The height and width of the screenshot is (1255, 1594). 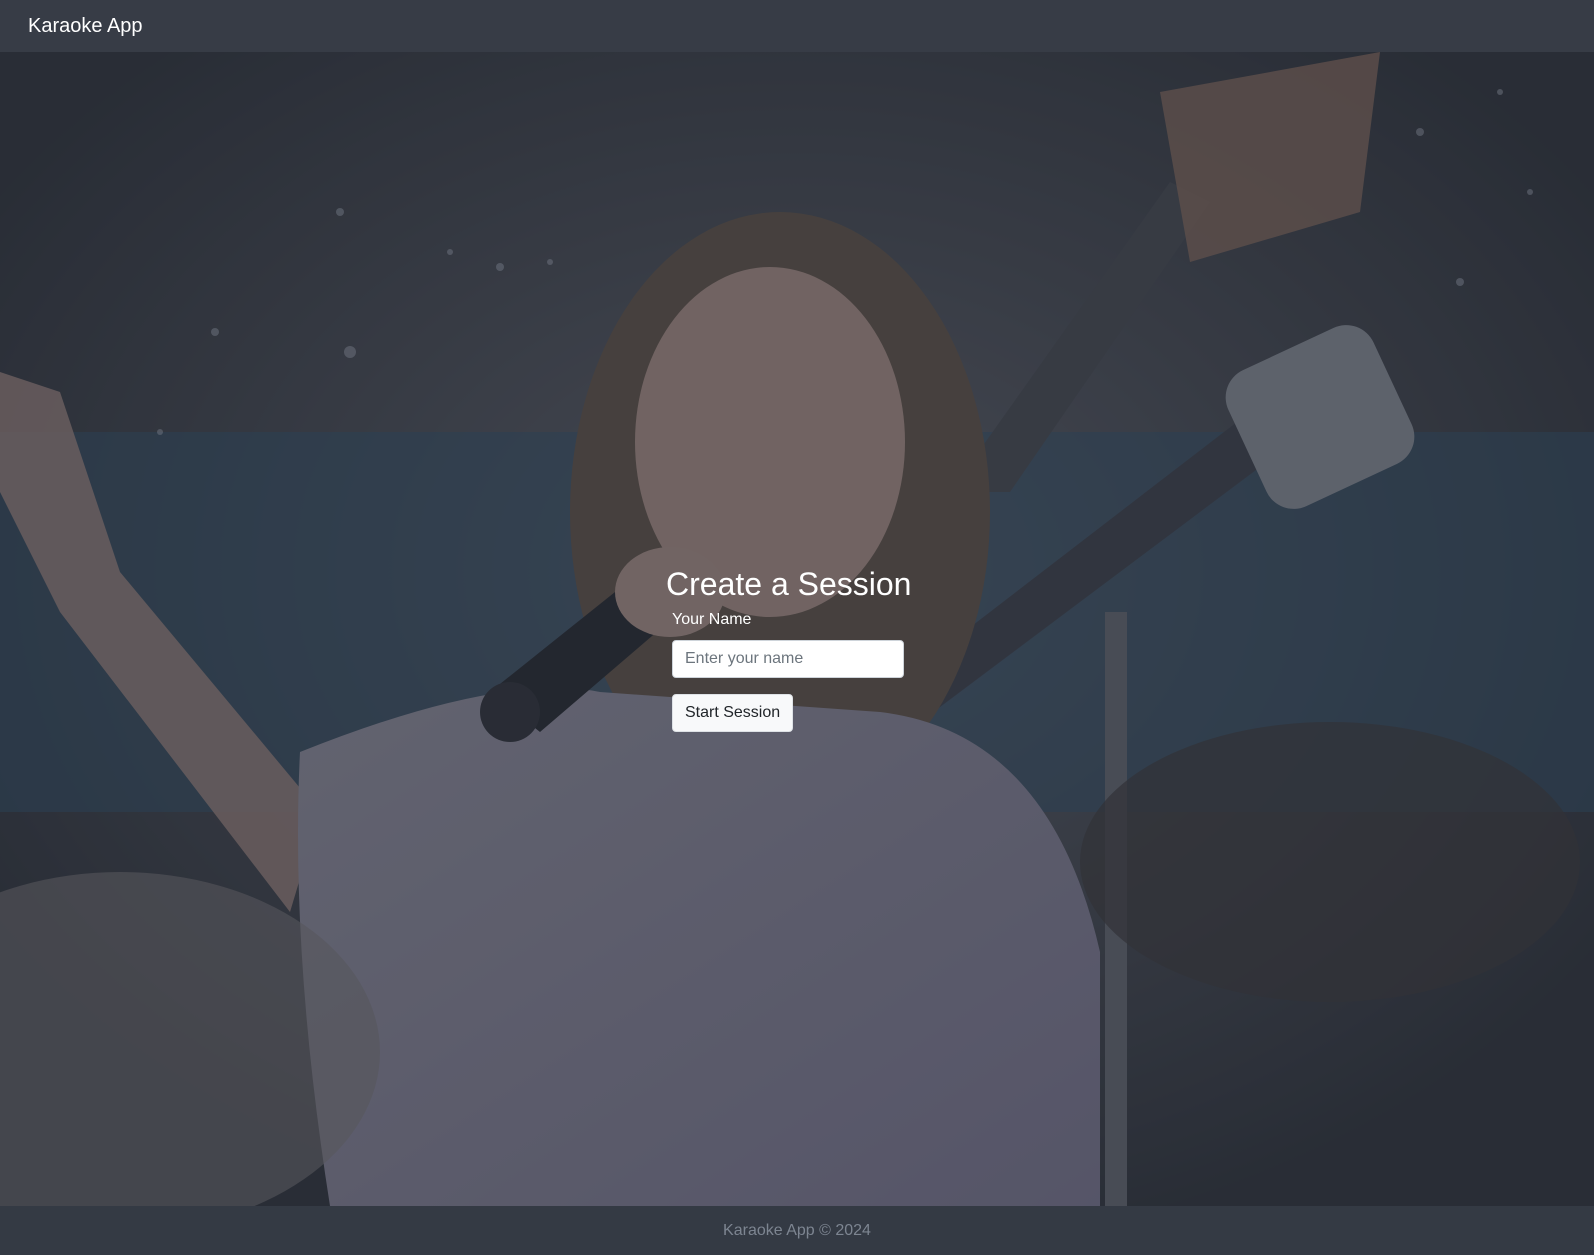 What do you see at coordinates (712, 619) in the screenshot?
I see `your-name-label: Your Name` at bounding box center [712, 619].